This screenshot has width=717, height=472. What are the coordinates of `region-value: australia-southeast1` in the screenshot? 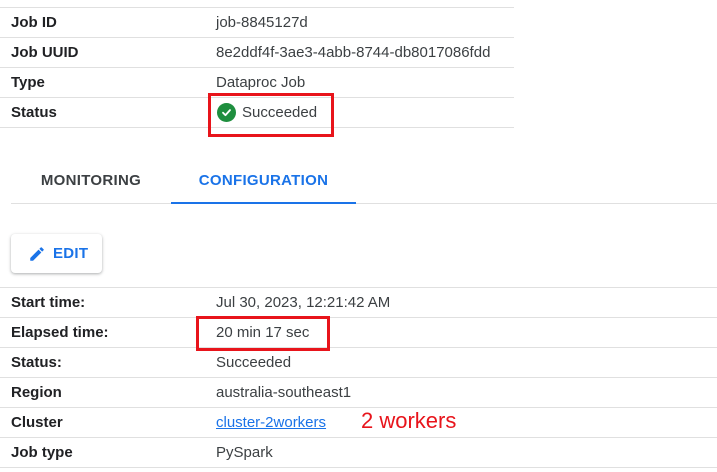 It's located at (284, 392).